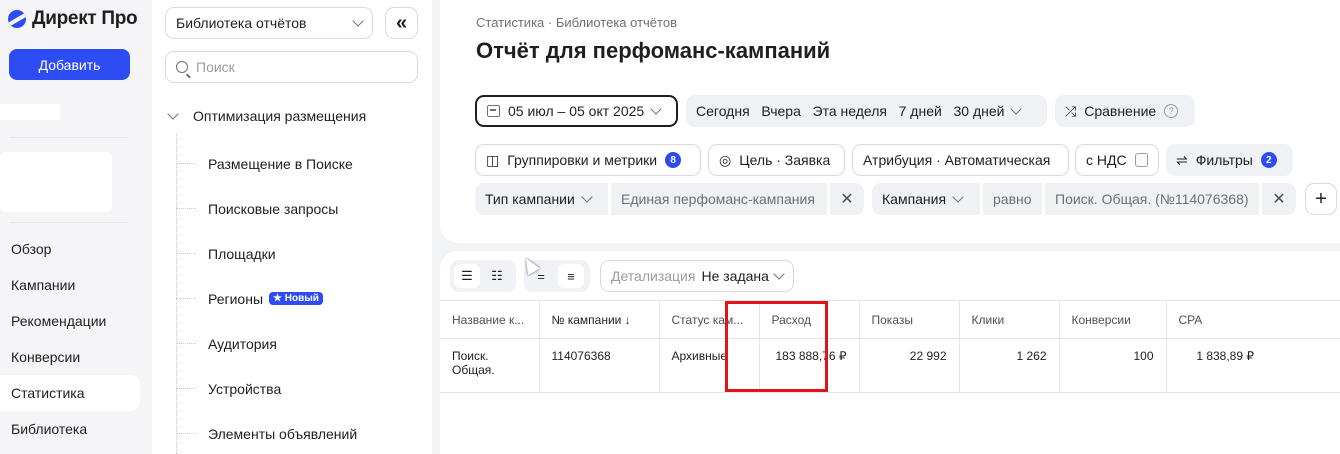  I want to click on goal-label: Цель · Заявка, so click(785, 160).